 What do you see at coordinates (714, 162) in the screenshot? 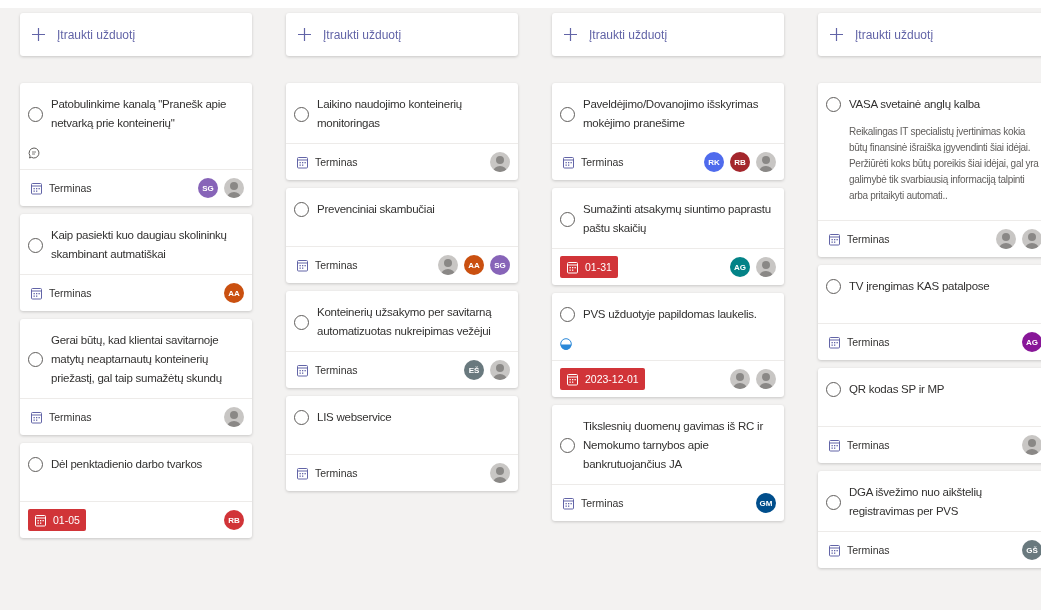
I see `avatar: RK` at bounding box center [714, 162].